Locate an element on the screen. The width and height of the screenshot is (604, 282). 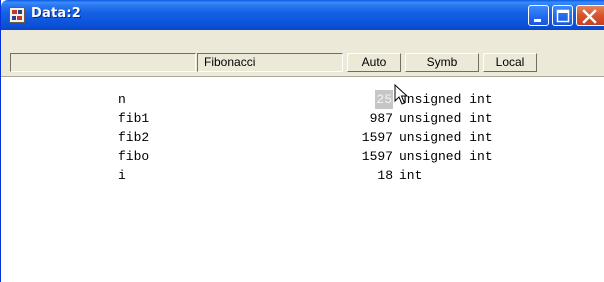
variable-type: int is located at coordinates (411, 175).